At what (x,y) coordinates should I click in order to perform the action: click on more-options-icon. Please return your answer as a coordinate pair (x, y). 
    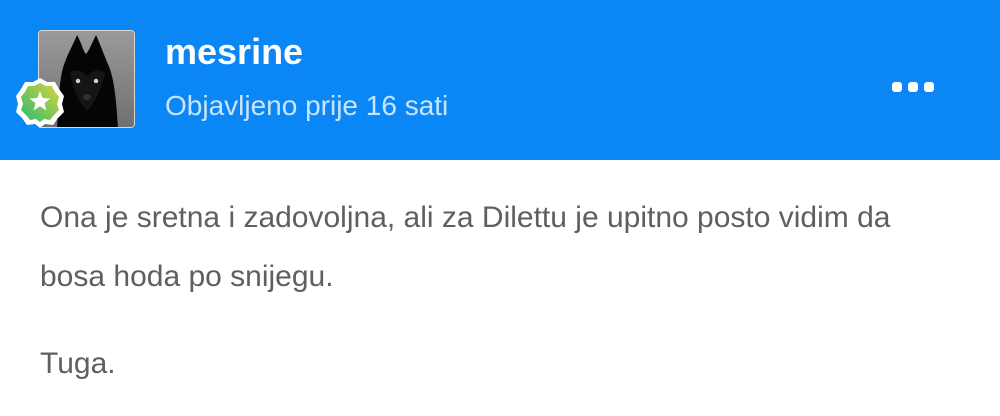
    Looking at the image, I should click on (913, 87).